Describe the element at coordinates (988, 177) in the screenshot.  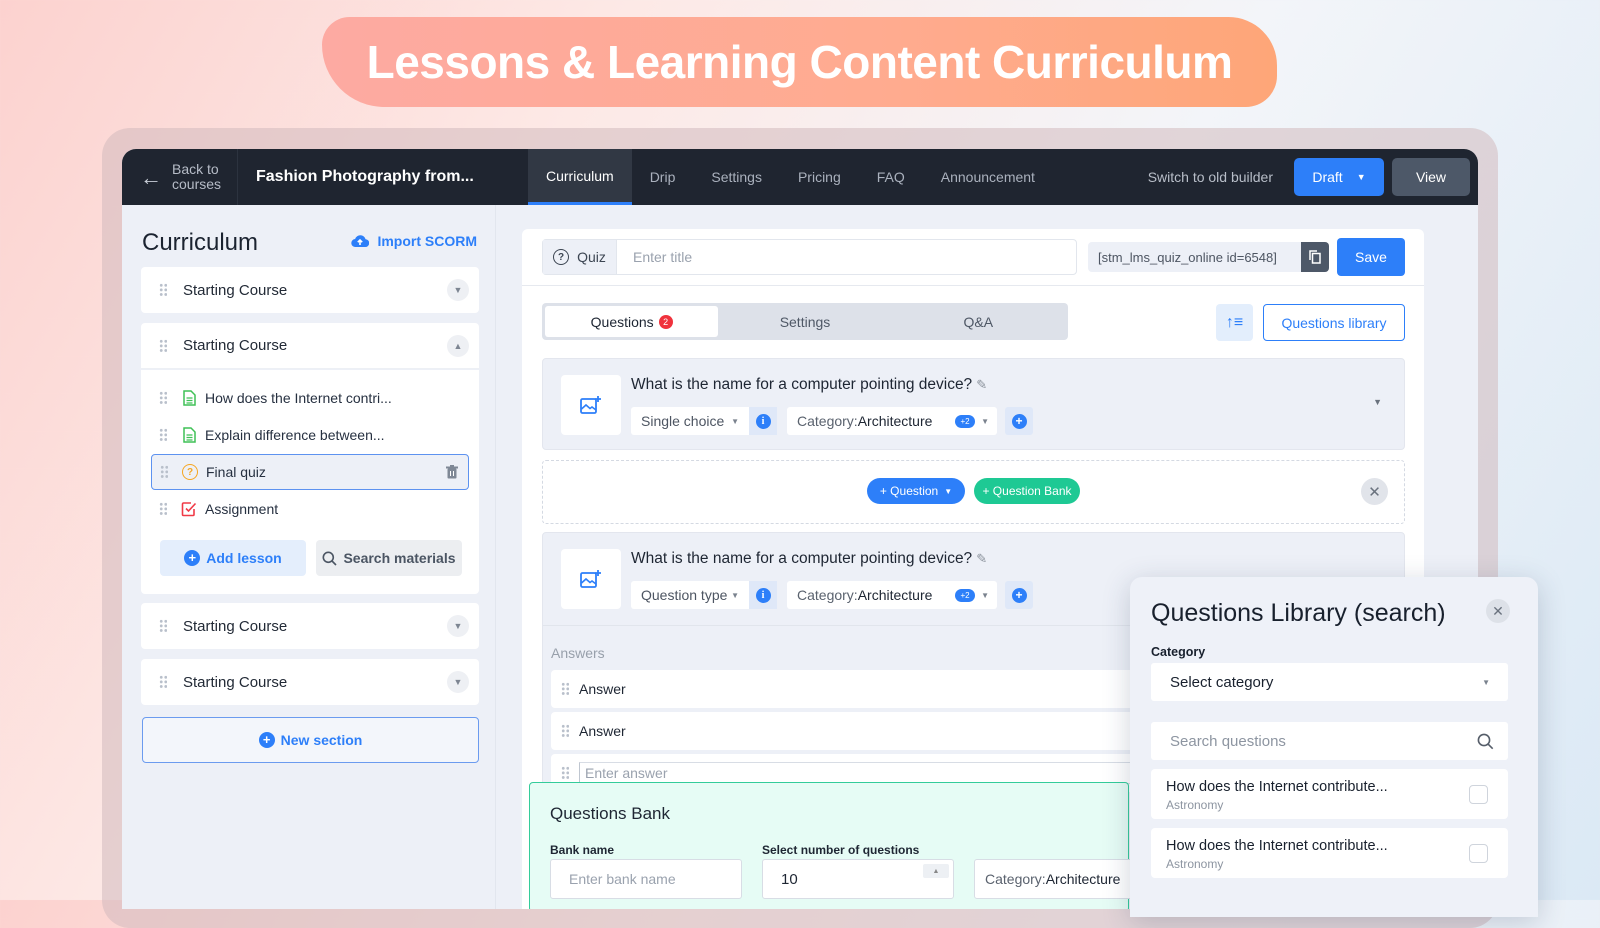
I see `tab-announcement: Announcement` at that location.